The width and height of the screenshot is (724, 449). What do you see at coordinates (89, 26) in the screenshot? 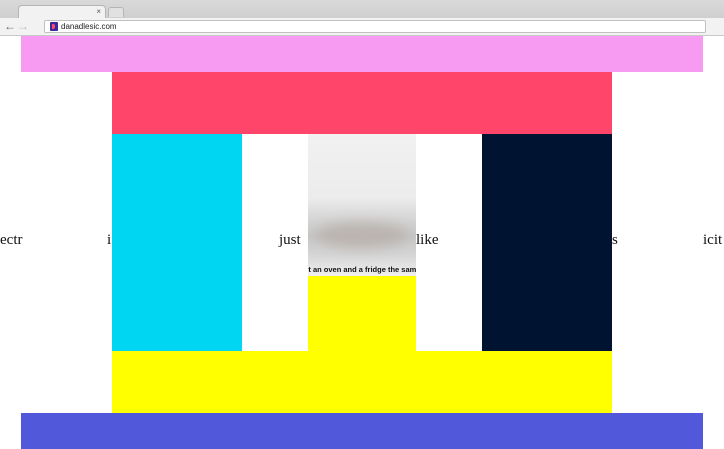
I see `url-text: danadlesic.com` at bounding box center [89, 26].